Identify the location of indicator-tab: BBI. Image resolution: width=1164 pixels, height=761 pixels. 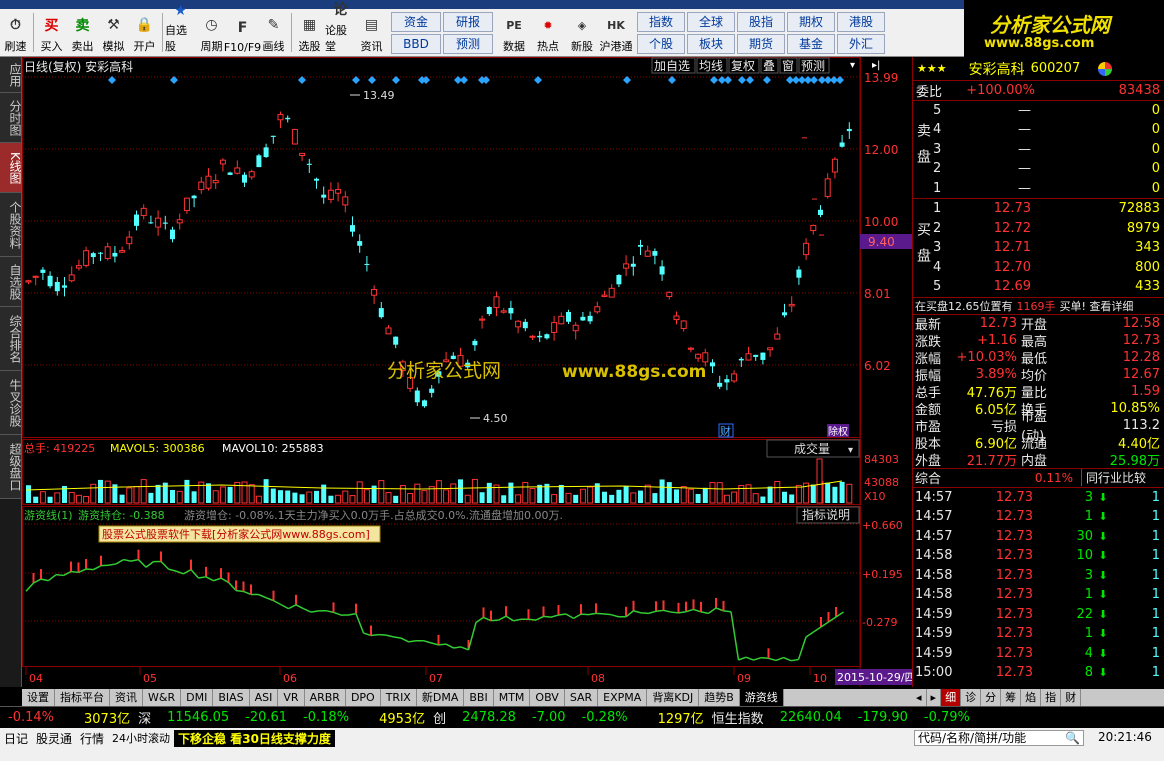
(479, 697).